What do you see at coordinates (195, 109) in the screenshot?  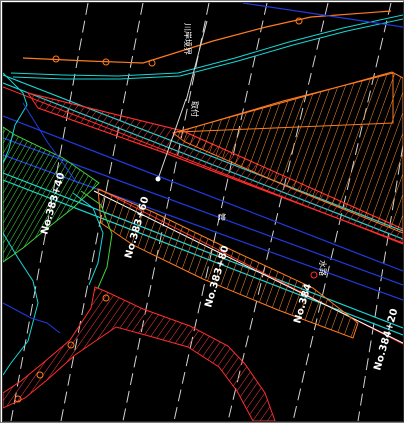 I see `small-annotation-1: 取付` at bounding box center [195, 109].